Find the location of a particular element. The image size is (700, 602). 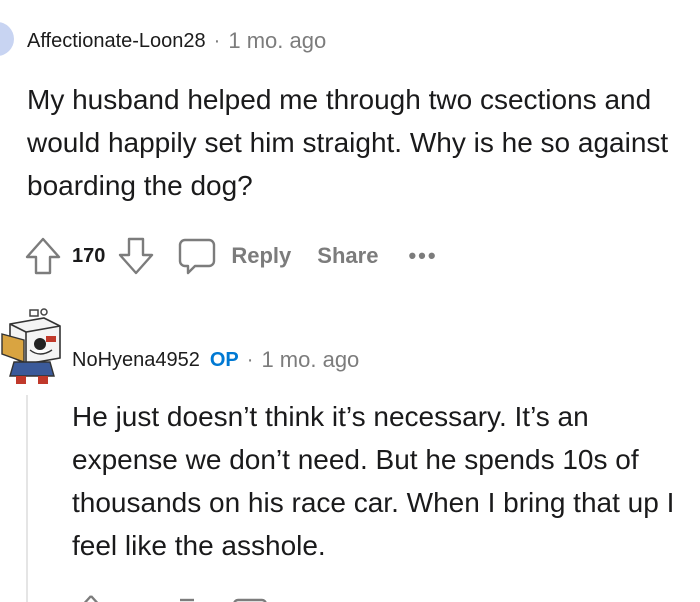

thread-line is located at coordinates (27, 498).